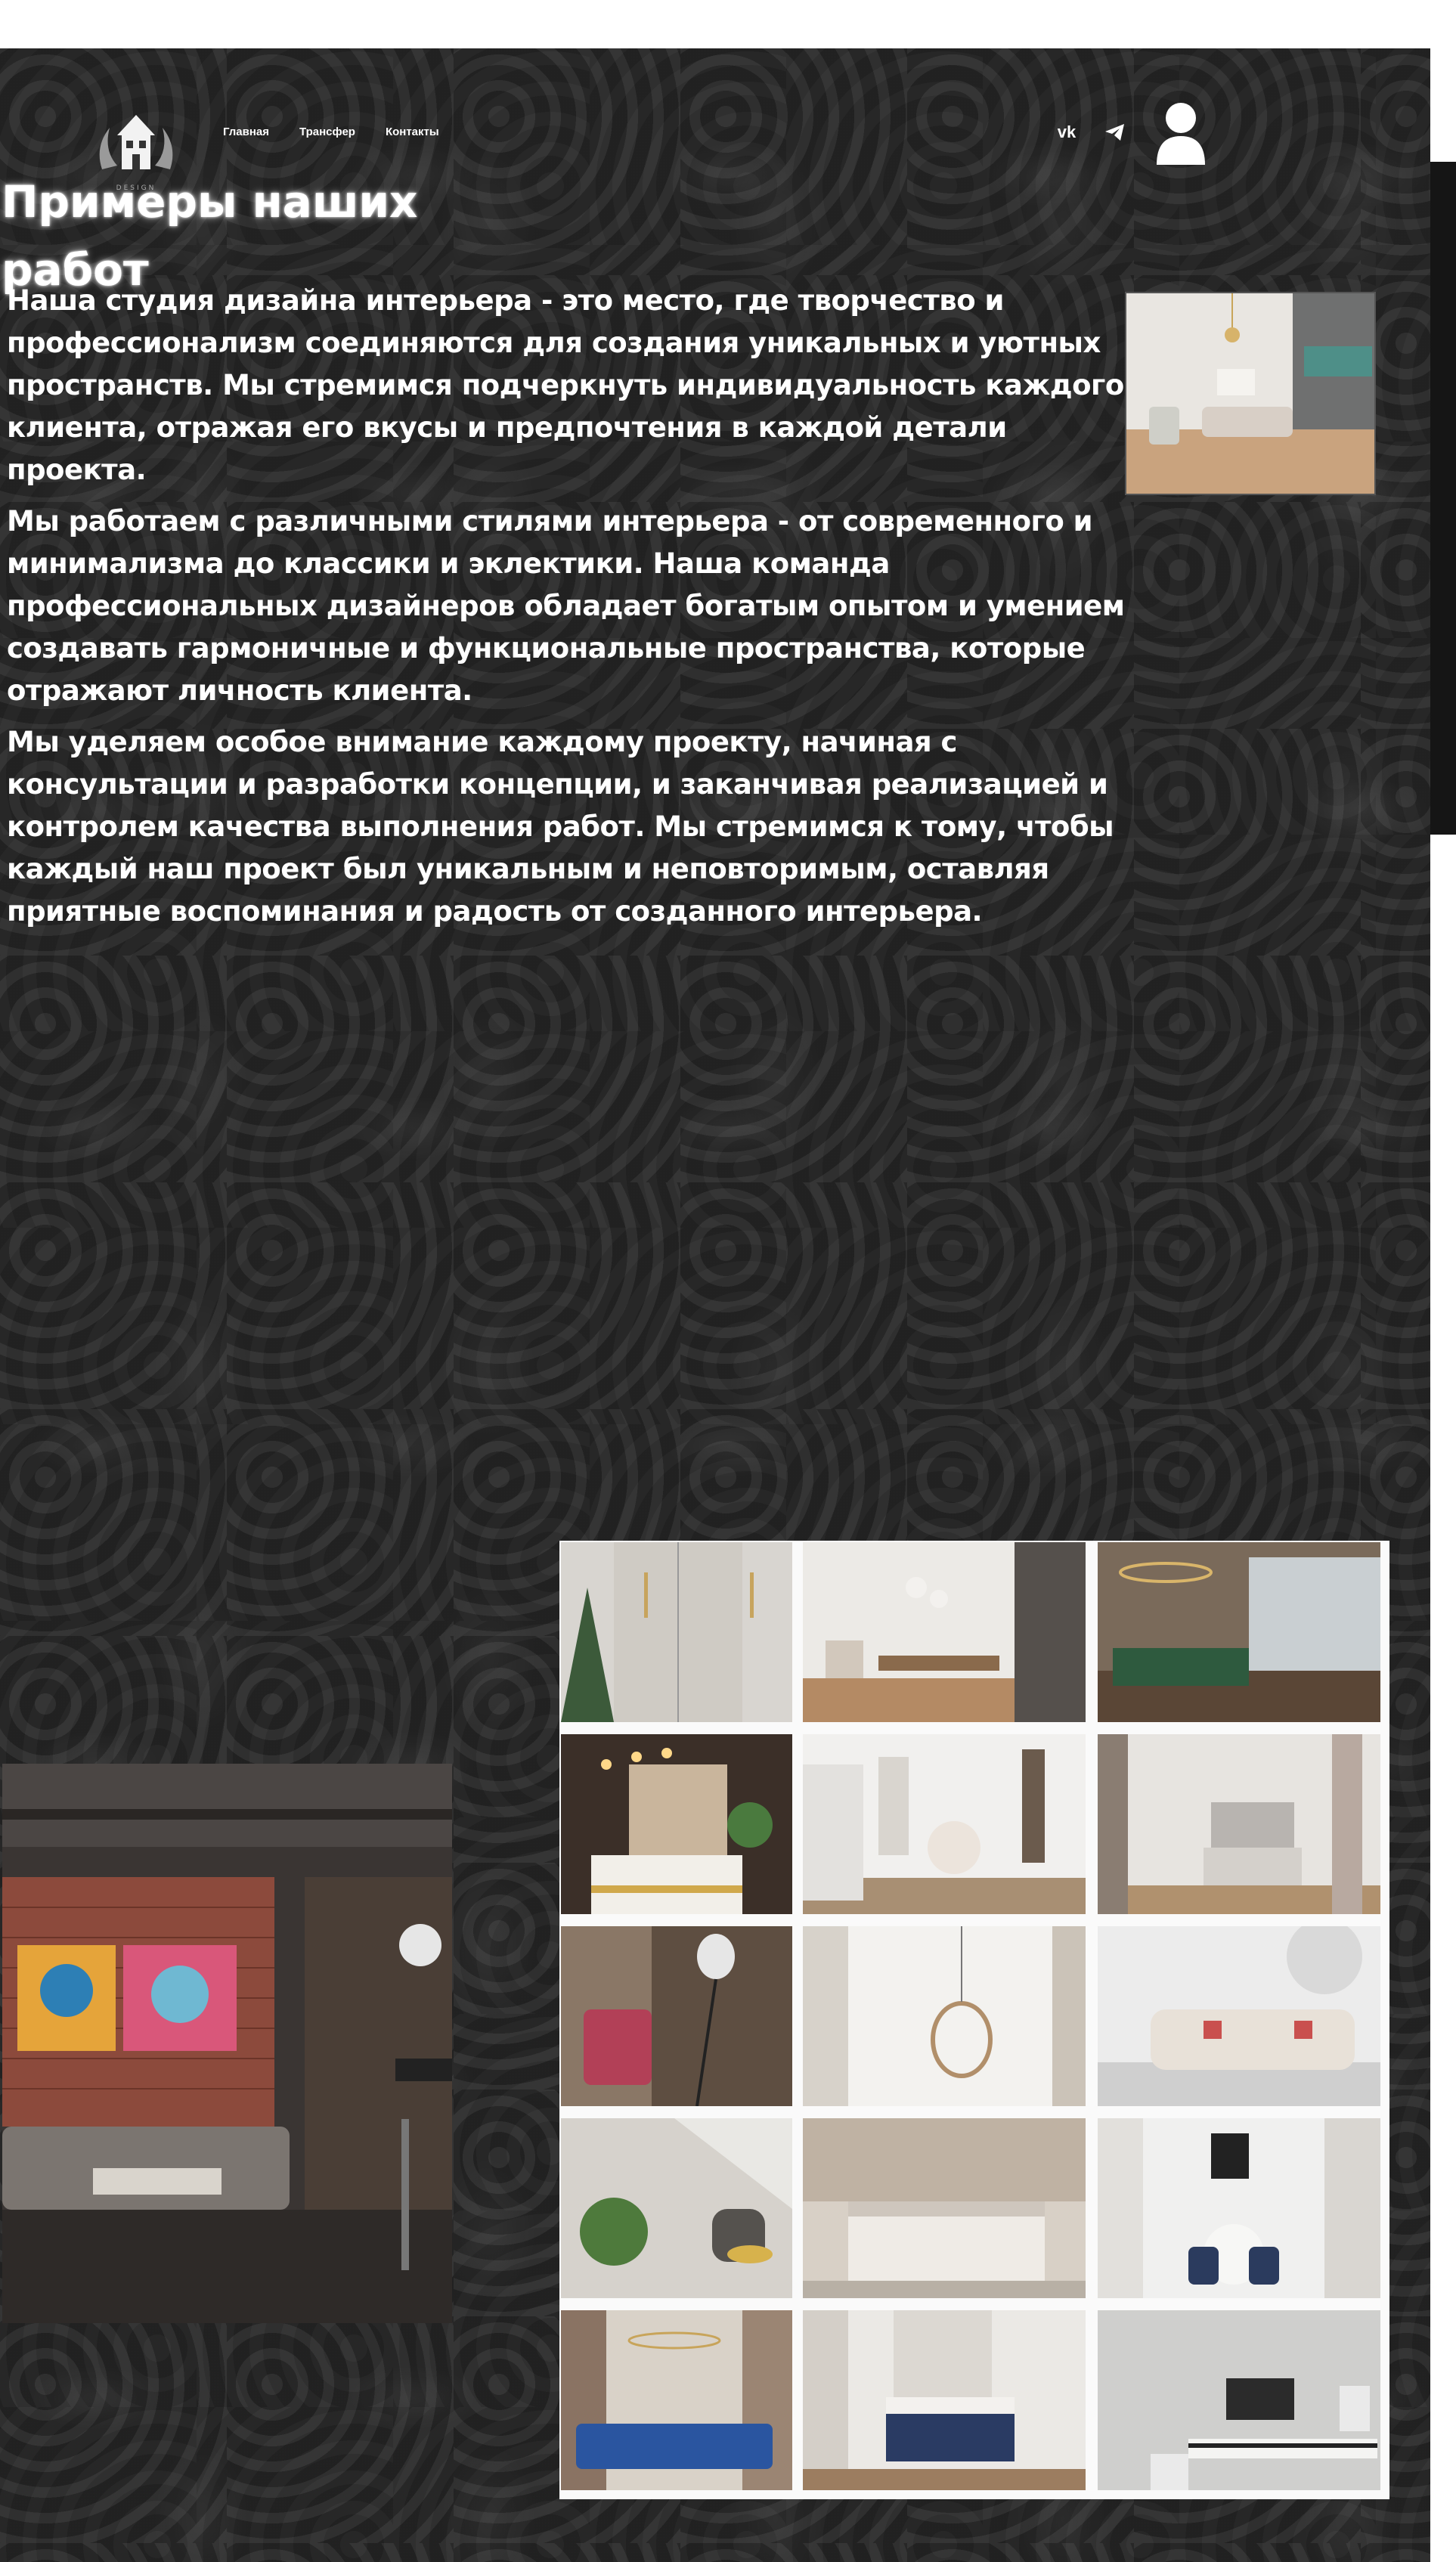 This screenshot has width=1456, height=2562. Describe the element at coordinates (412, 131) in the screenshot. I see `nav-contacts-link: Контакты` at that location.